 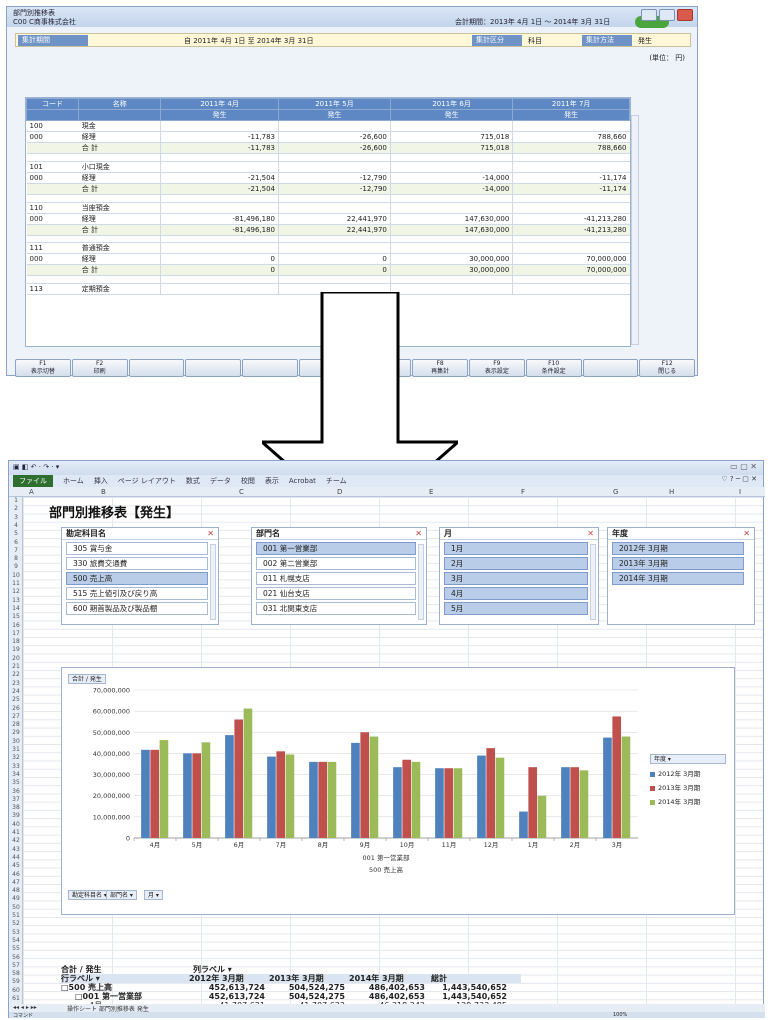 What do you see at coordinates (16, 550) in the screenshot?
I see `row-number: 7` at bounding box center [16, 550].